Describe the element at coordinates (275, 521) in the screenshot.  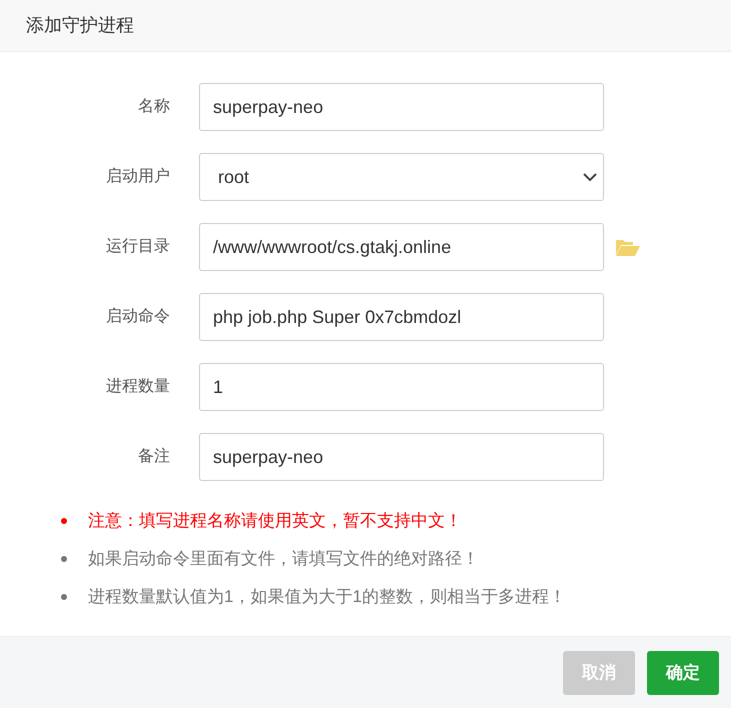
I see `note-text: 注意：填写进程名称请使用英文，暂不支持中文！` at that location.